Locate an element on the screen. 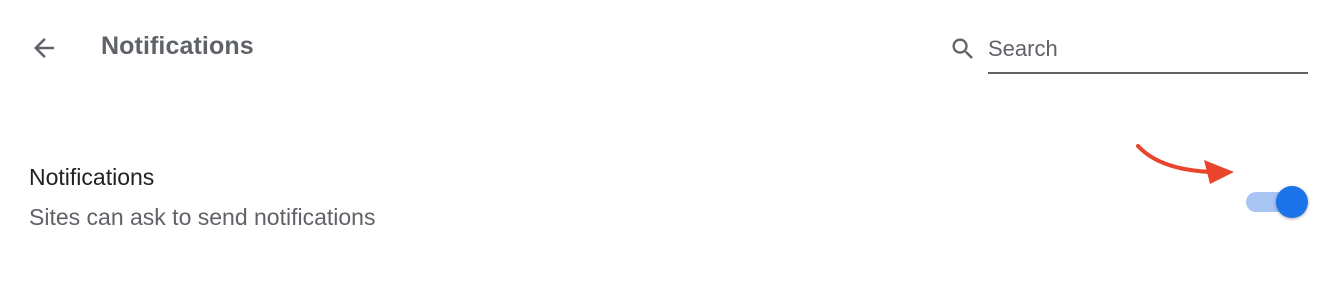 Image resolution: width=1340 pixels, height=284 pixels. back-button is located at coordinates (44, 48).